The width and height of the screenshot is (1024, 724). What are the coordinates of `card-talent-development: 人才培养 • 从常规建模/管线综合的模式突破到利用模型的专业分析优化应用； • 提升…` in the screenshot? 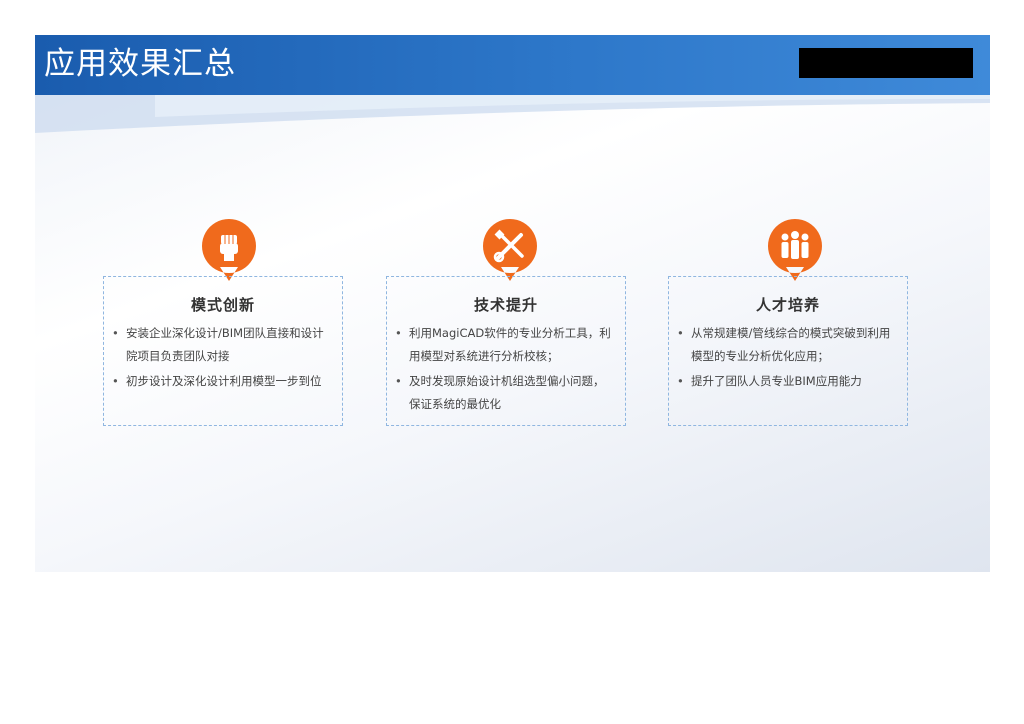 It's located at (788, 351).